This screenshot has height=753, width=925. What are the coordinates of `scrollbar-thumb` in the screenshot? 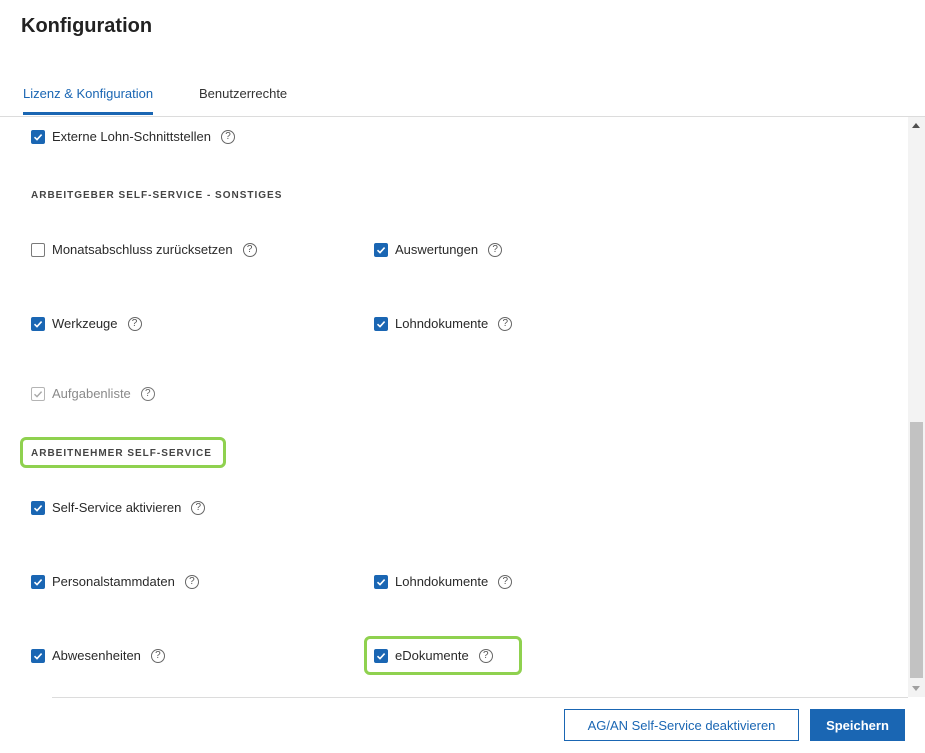 It's located at (916, 550).